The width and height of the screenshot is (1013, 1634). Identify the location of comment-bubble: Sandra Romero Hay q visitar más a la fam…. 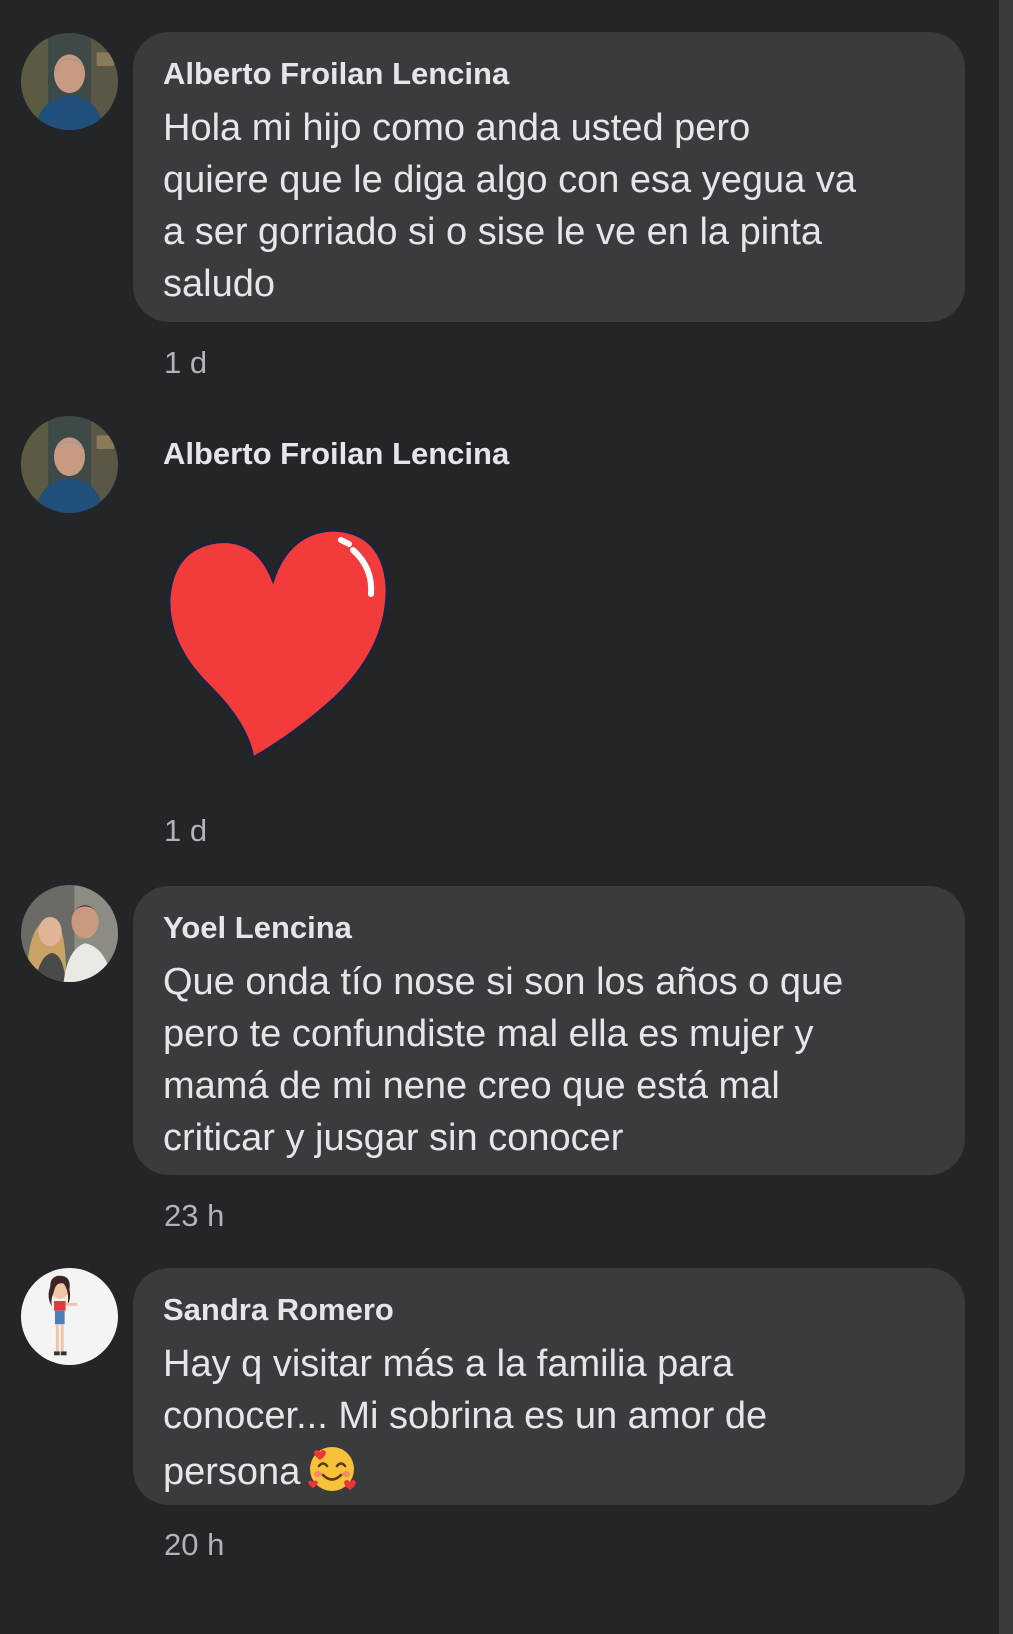
(549, 1386).